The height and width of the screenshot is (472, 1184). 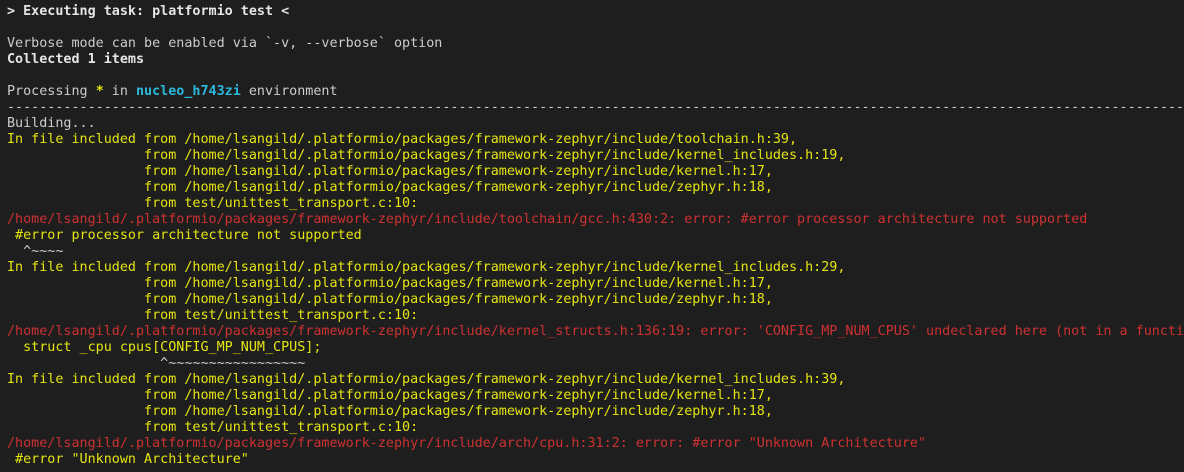 I want to click on caret-line: ^~~~~~~~~~~~~~~~~~, so click(x=156, y=363).